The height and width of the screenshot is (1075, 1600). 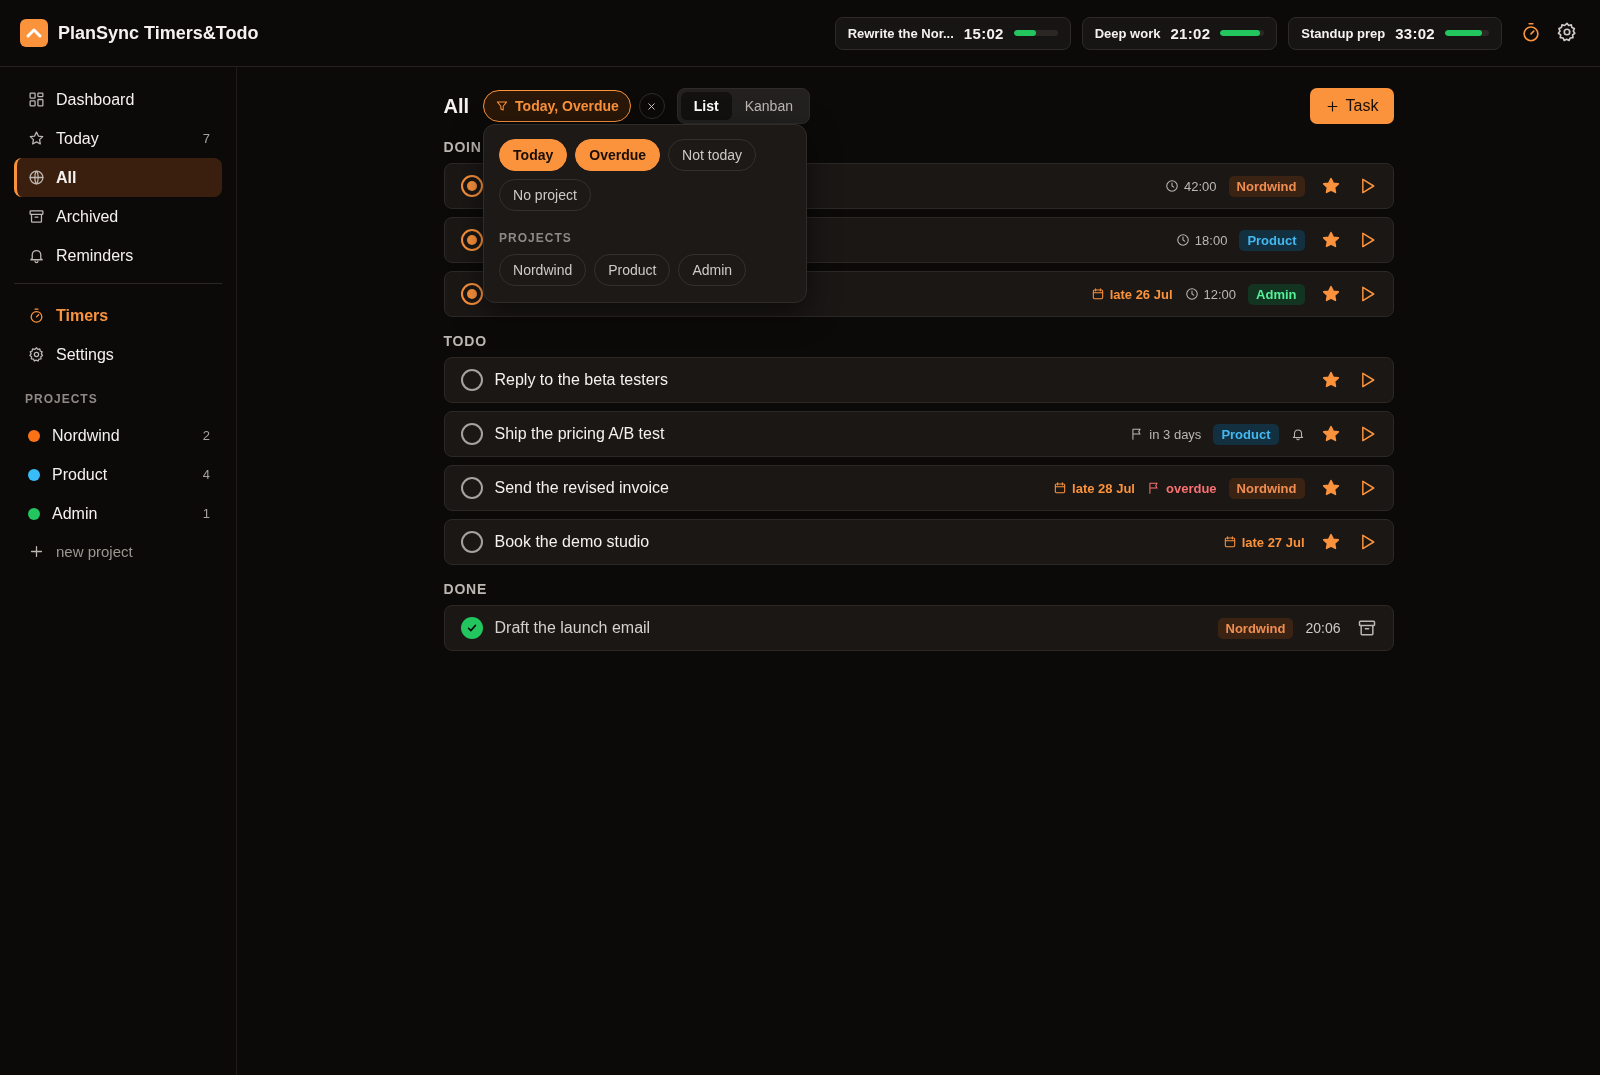 What do you see at coordinates (918, 434) in the screenshot?
I see `task-row: Ship the pricing A/B test in 3 days Product` at bounding box center [918, 434].